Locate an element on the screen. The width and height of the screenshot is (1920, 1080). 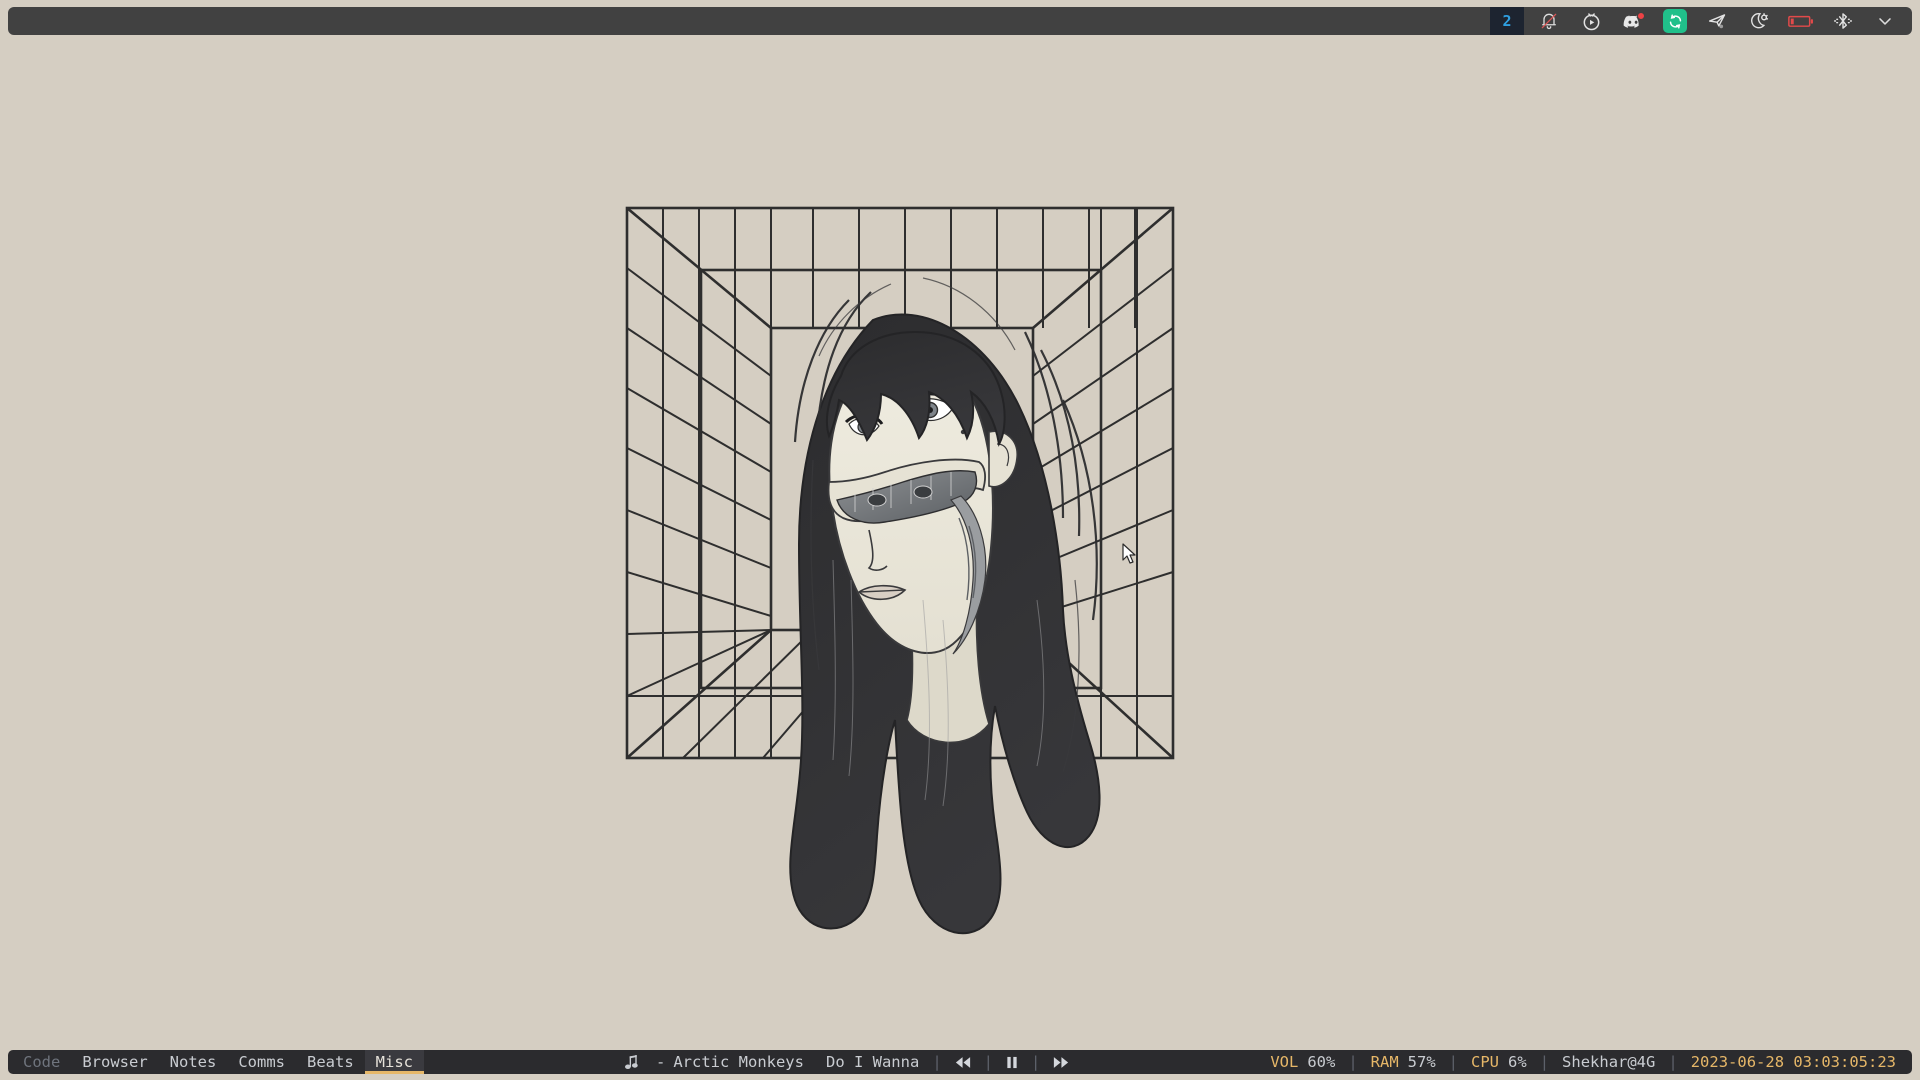
bell-muted-glyph is located at coordinates (1549, 21).